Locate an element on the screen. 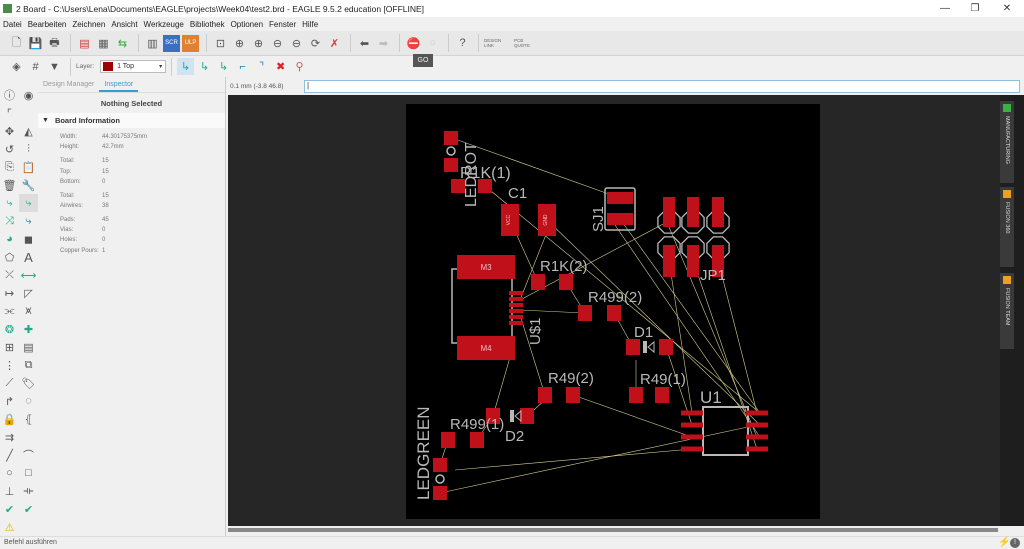 Image resolution: width=1024 pixels, height=549 pixels. line-icon: ╱ is located at coordinates (9, 455).